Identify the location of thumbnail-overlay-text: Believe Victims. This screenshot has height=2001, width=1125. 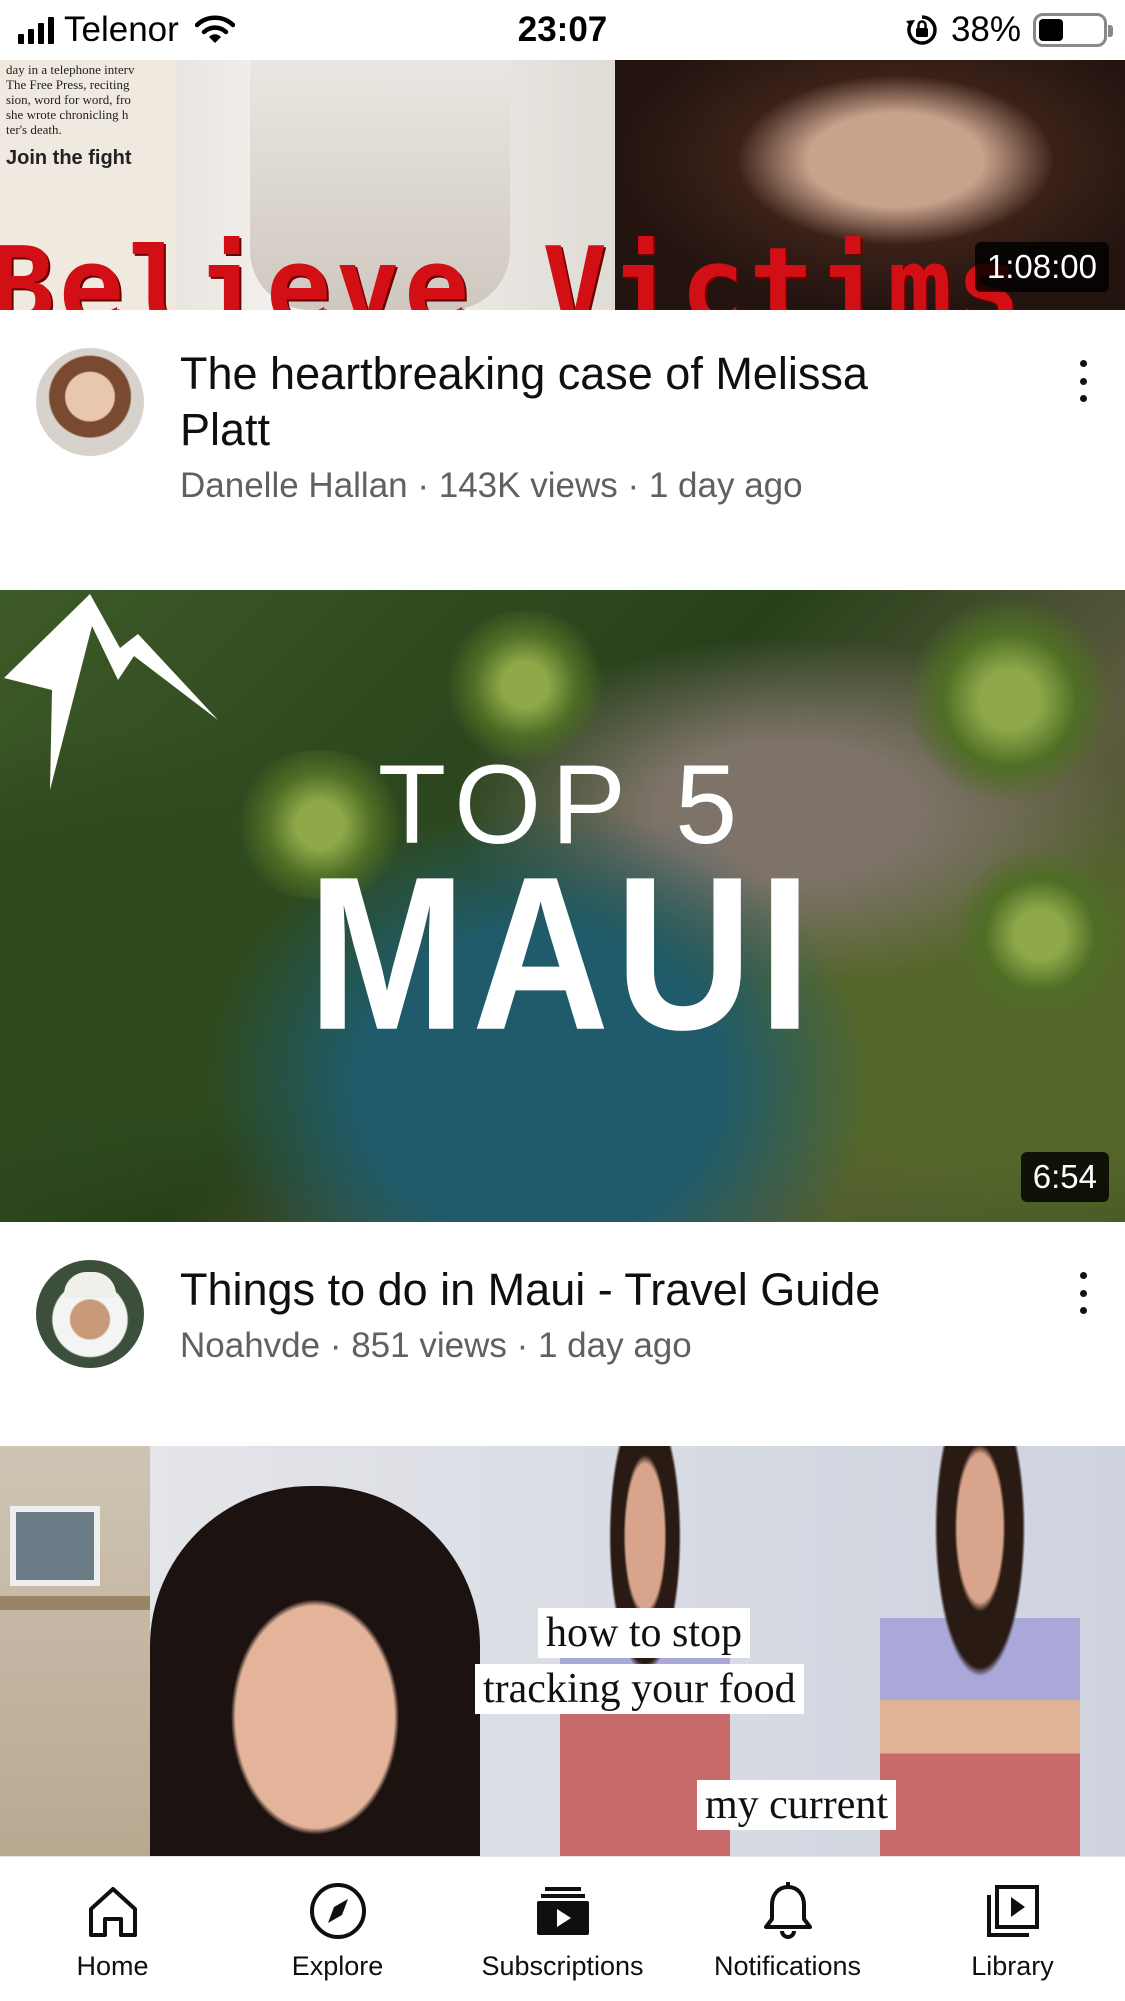
(513, 267).